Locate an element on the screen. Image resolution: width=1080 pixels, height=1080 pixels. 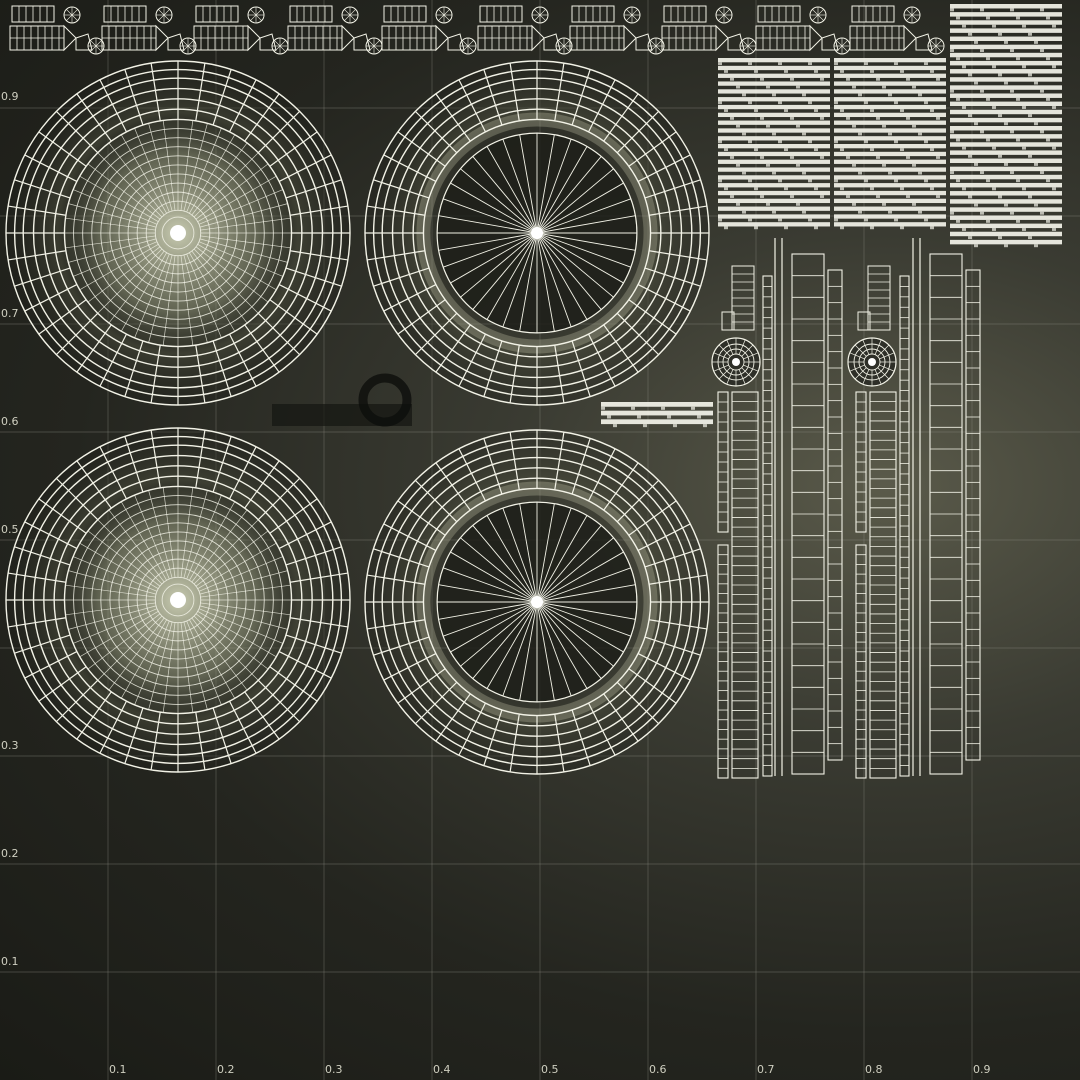
uv-tread-strip is located at coordinates (946, 514).